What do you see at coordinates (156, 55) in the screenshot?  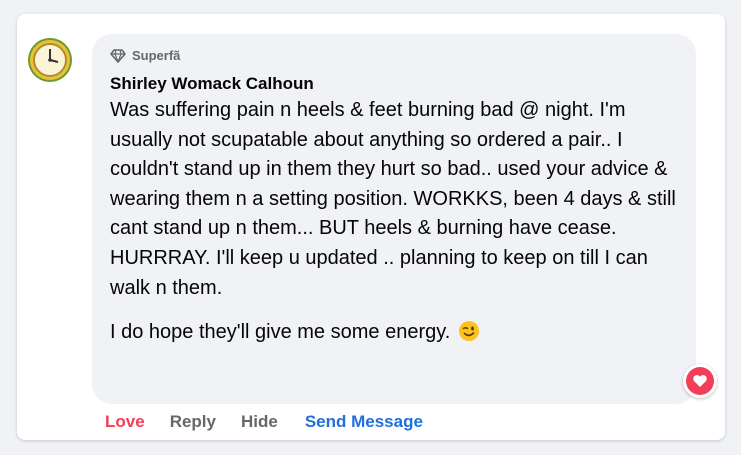 I see `badge-label: Superfã` at bounding box center [156, 55].